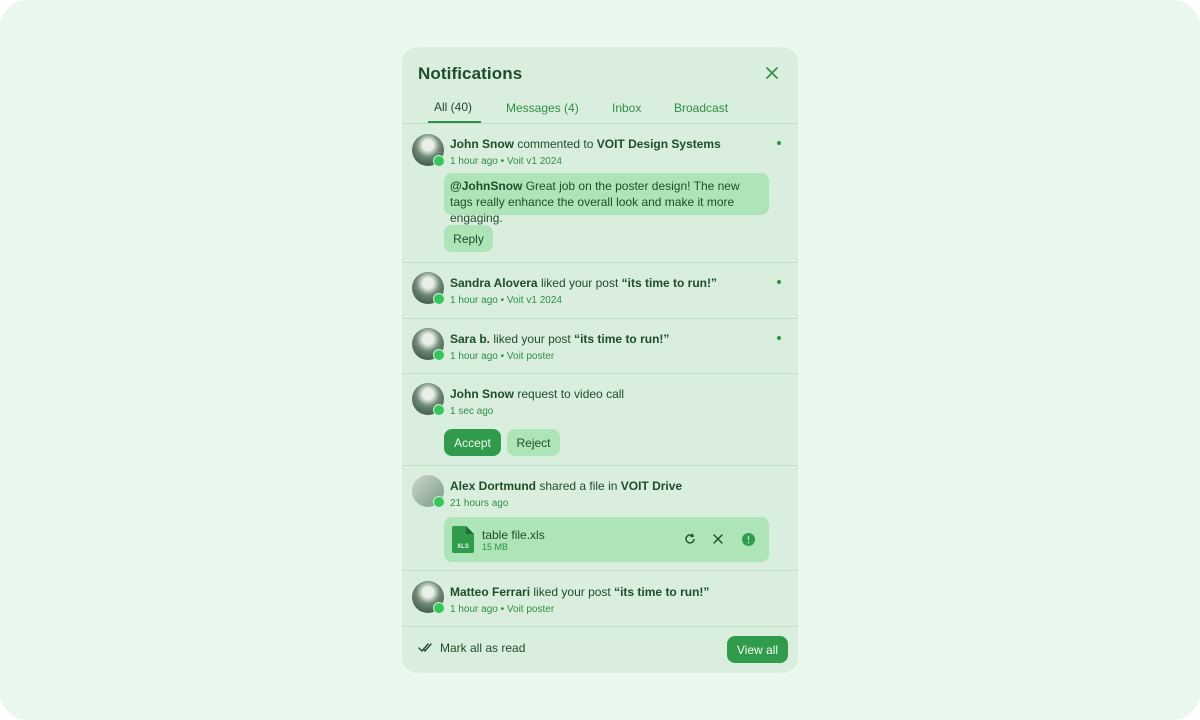 The height and width of the screenshot is (720, 1200). Describe the element at coordinates (470, 339) in the screenshot. I see `actor-name: Sara b.` at that location.